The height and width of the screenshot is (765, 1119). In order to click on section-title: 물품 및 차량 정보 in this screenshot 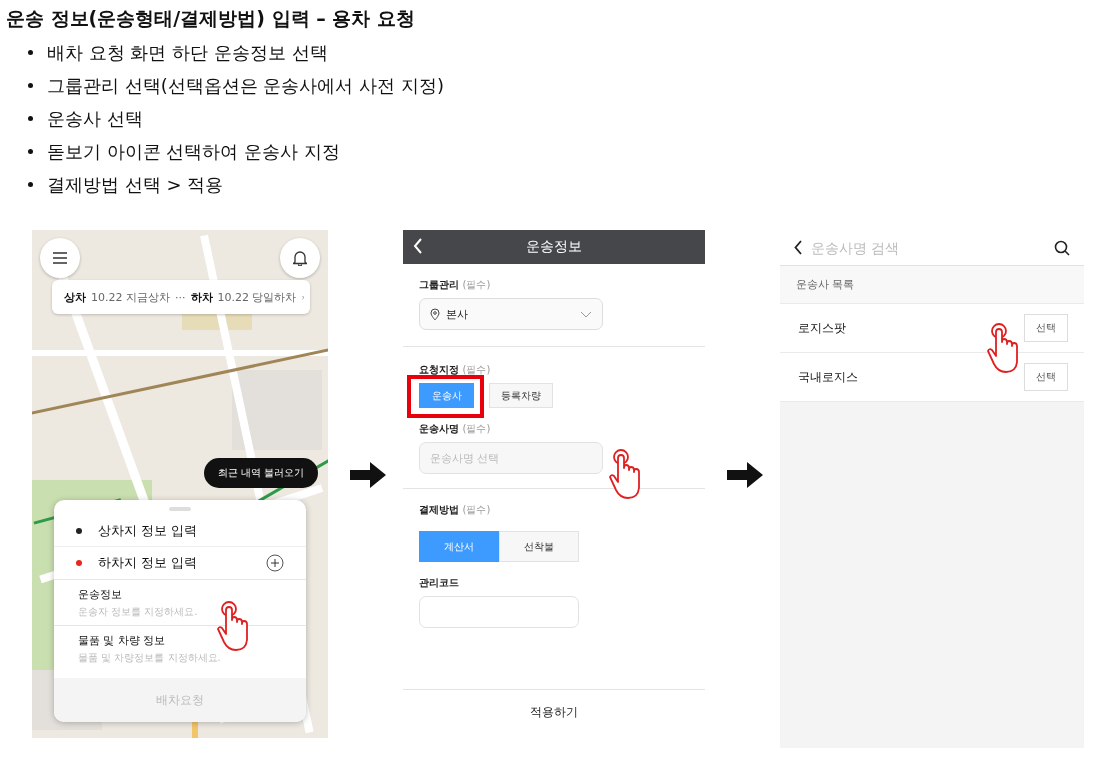, I will do `click(180, 640)`.